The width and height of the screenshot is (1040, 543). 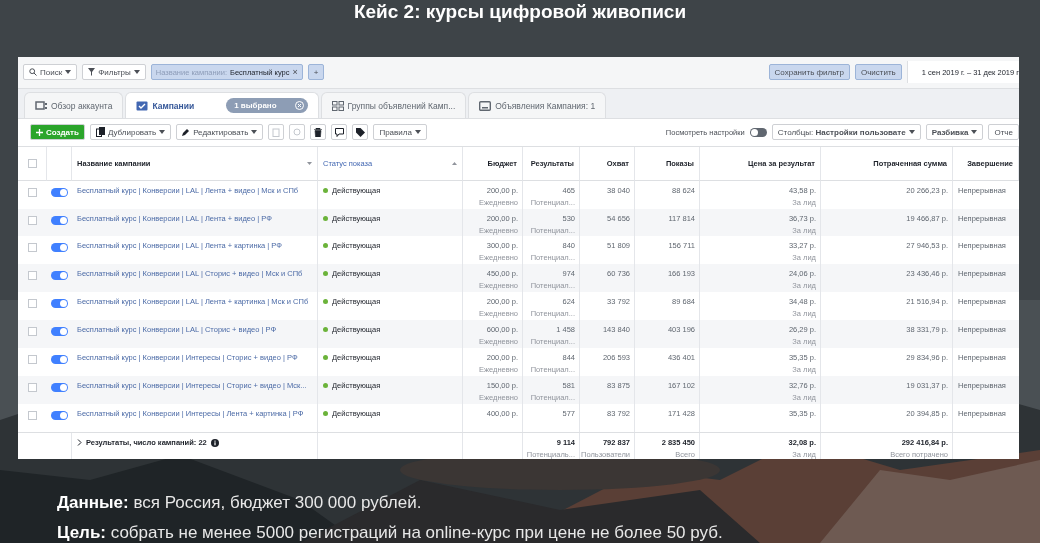 What do you see at coordinates (878, 72) in the screenshot?
I see `clear-button: Очистить` at bounding box center [878, 72].